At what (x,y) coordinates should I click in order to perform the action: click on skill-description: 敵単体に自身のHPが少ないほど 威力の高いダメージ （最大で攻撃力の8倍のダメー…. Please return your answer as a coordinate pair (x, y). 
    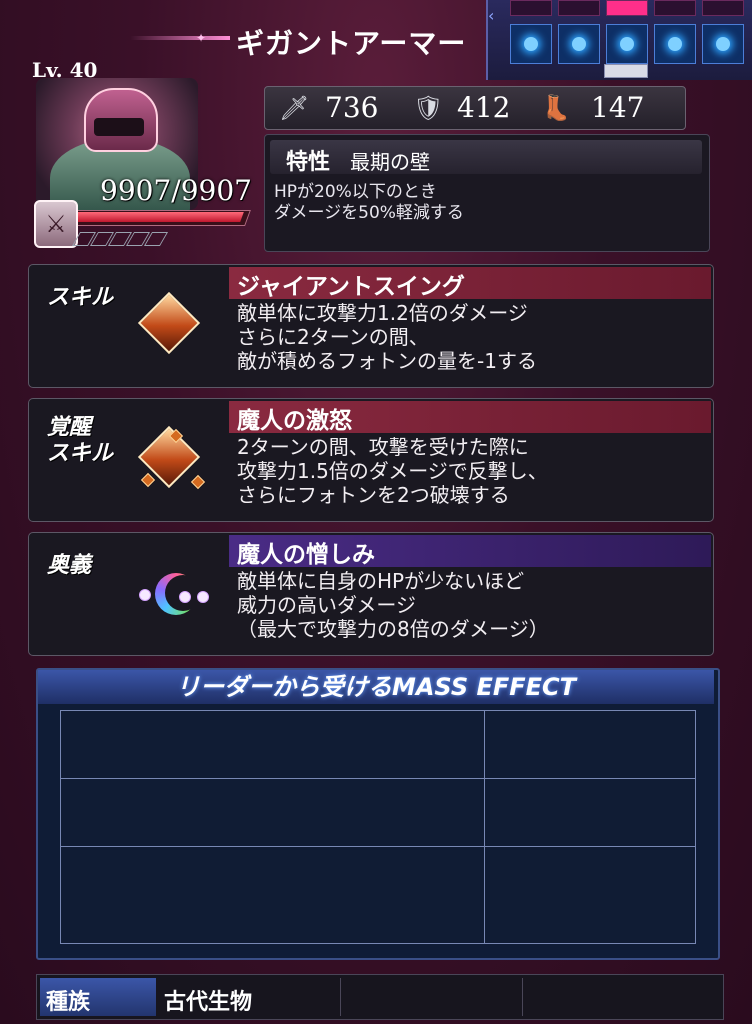
    Looking at the image, I should click on (393, 605).